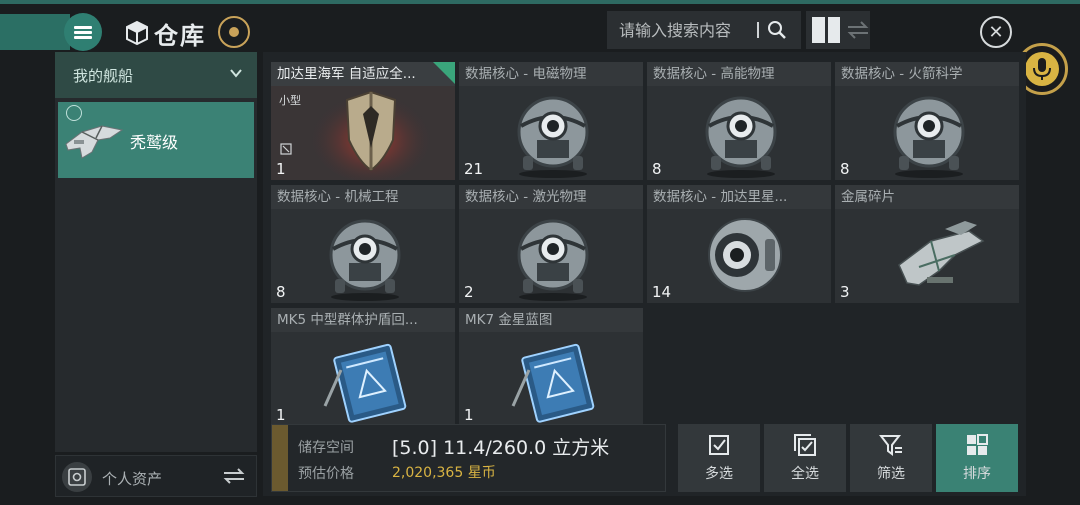  Describe the element at coordinates (501, 448) in the screenshot. I see `storage-space-value: [5.0] 11.4/260.0 立方米` at that location.